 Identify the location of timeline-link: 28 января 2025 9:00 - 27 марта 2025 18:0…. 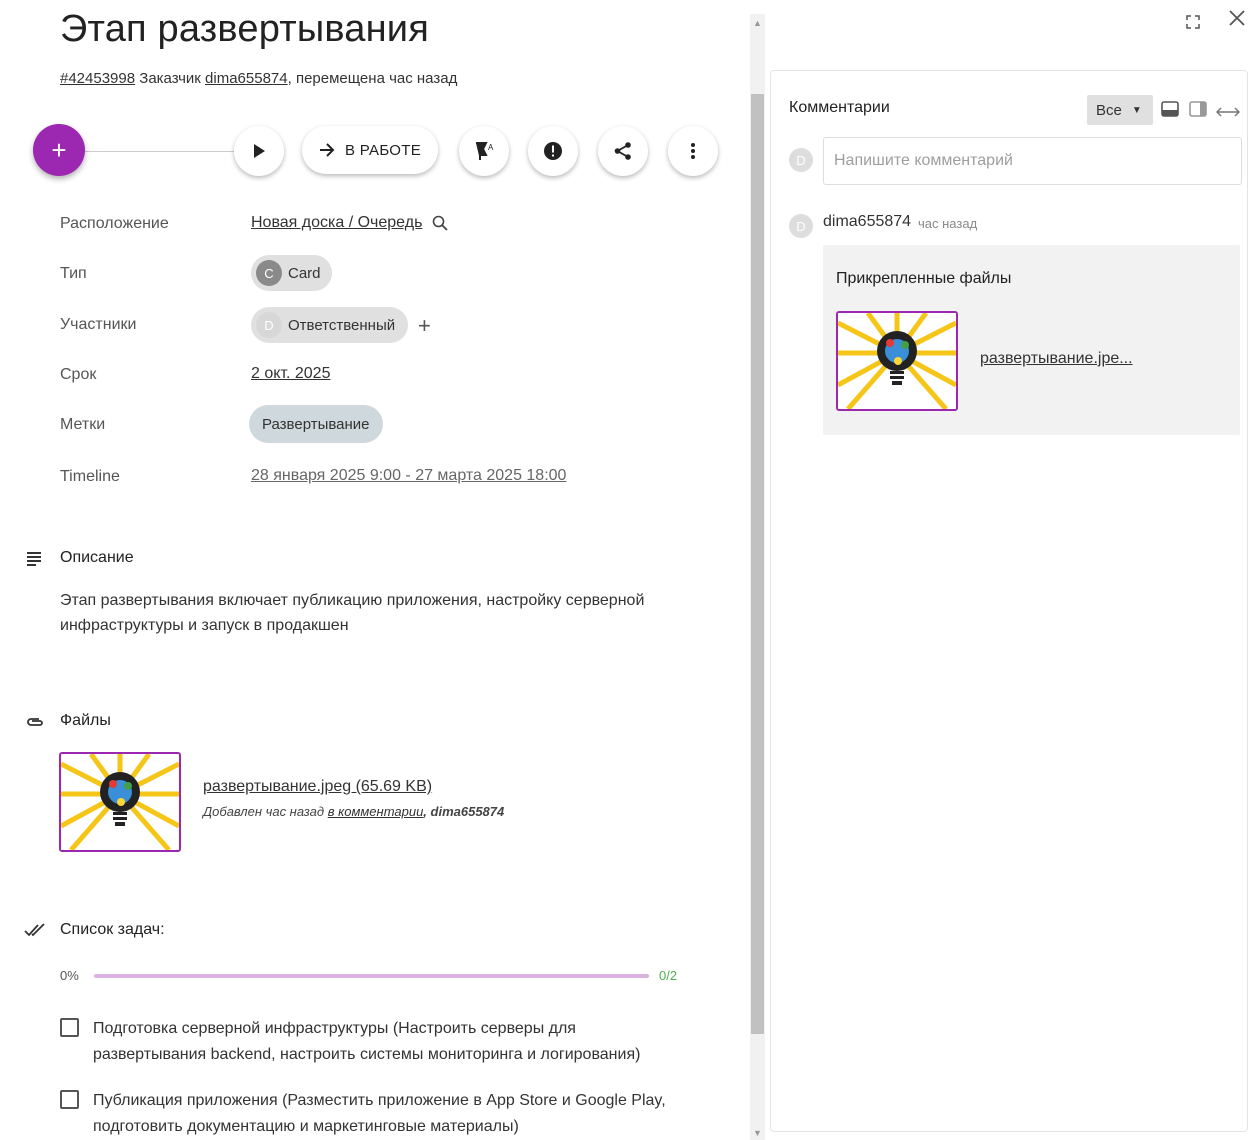
(408, 475).